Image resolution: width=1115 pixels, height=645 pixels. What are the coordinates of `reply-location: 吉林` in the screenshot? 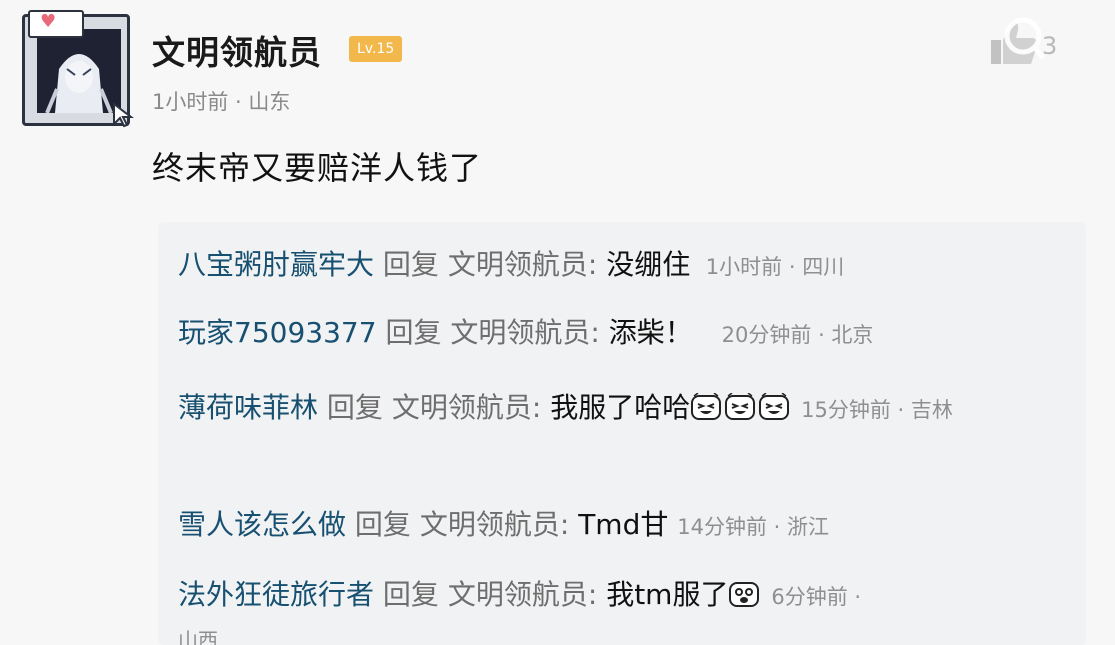 It's located at (931, 410).